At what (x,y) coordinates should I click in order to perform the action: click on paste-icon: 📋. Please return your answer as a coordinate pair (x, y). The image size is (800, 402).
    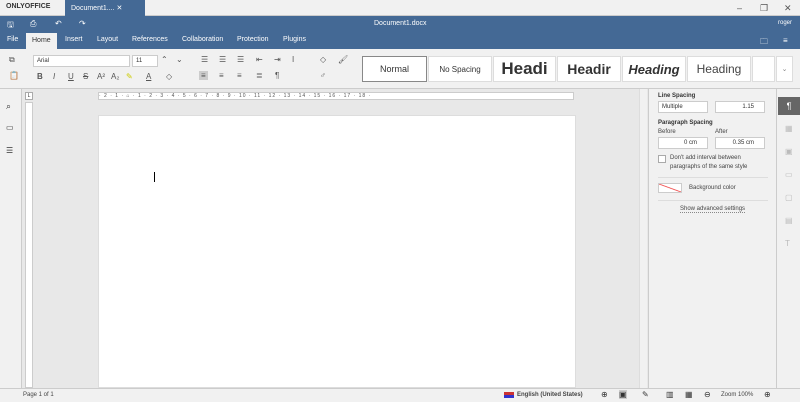
    Looking at the image, I should click on (14, 75).